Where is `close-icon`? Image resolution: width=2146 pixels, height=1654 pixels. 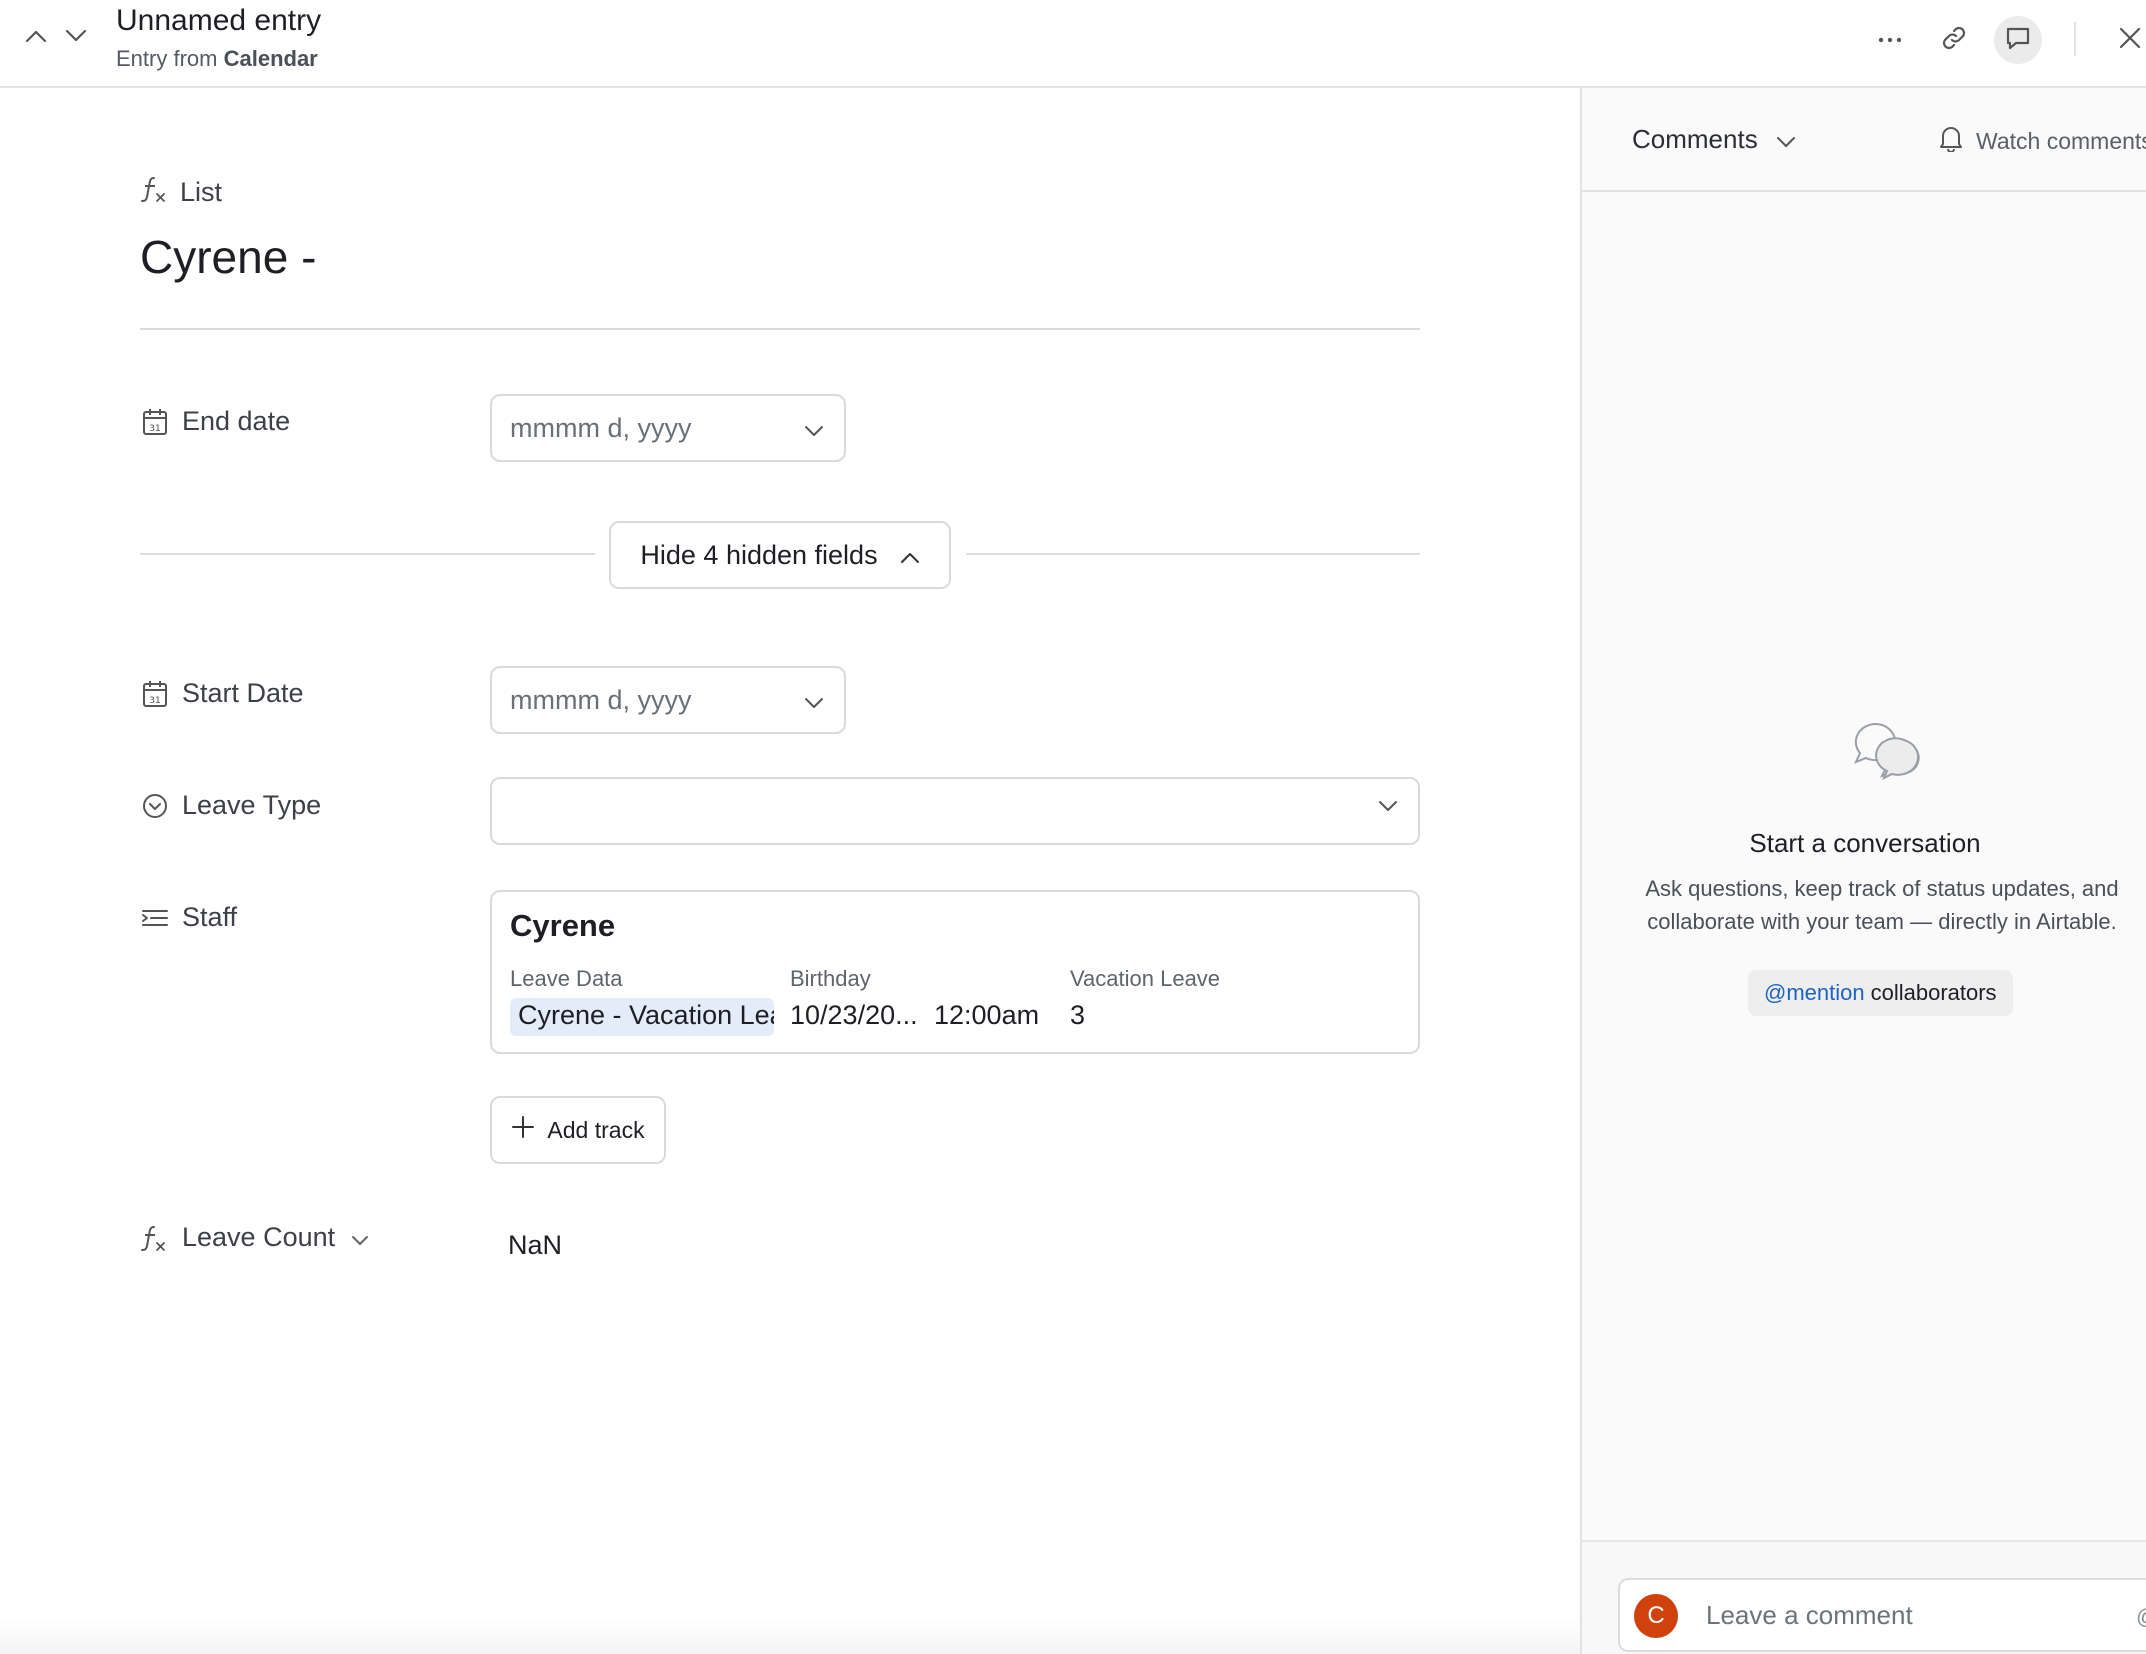 close-icon is located at coordinates (2130, 40).